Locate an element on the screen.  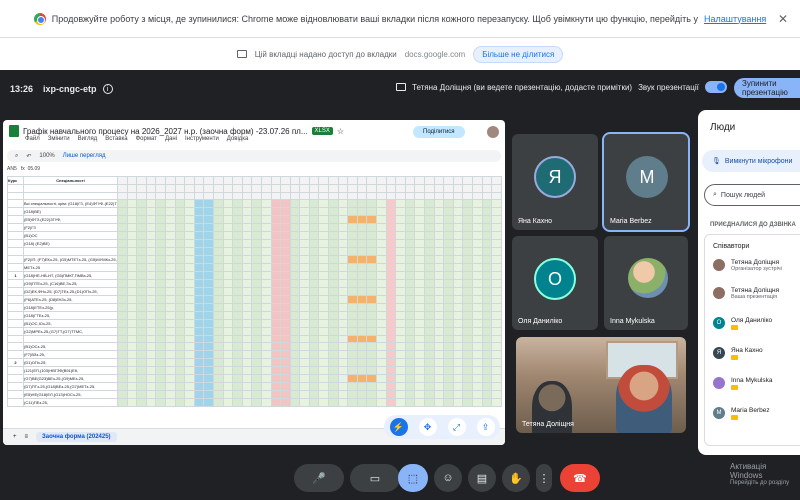
mute-all-button: 🎙 Вимкнути мікрофони is located at coordinates (751, 161).